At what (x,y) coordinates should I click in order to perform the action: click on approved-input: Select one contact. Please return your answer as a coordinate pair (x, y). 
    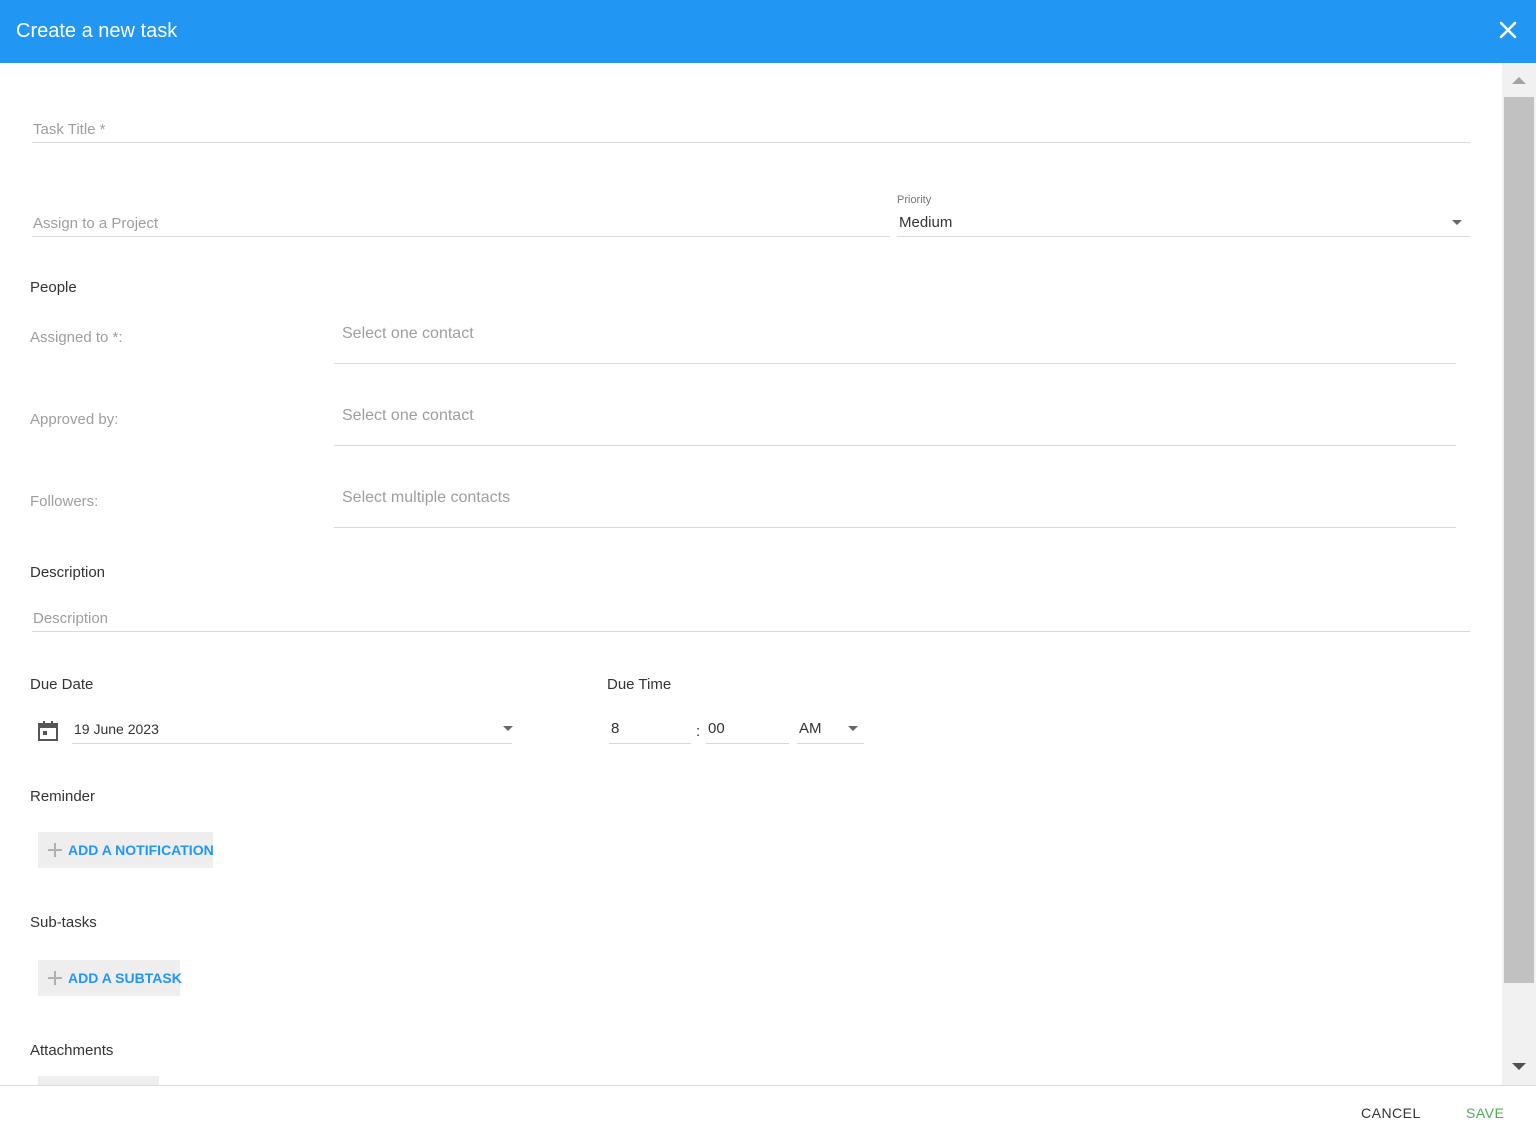
    Looking at the image, I should click on (408, 416).